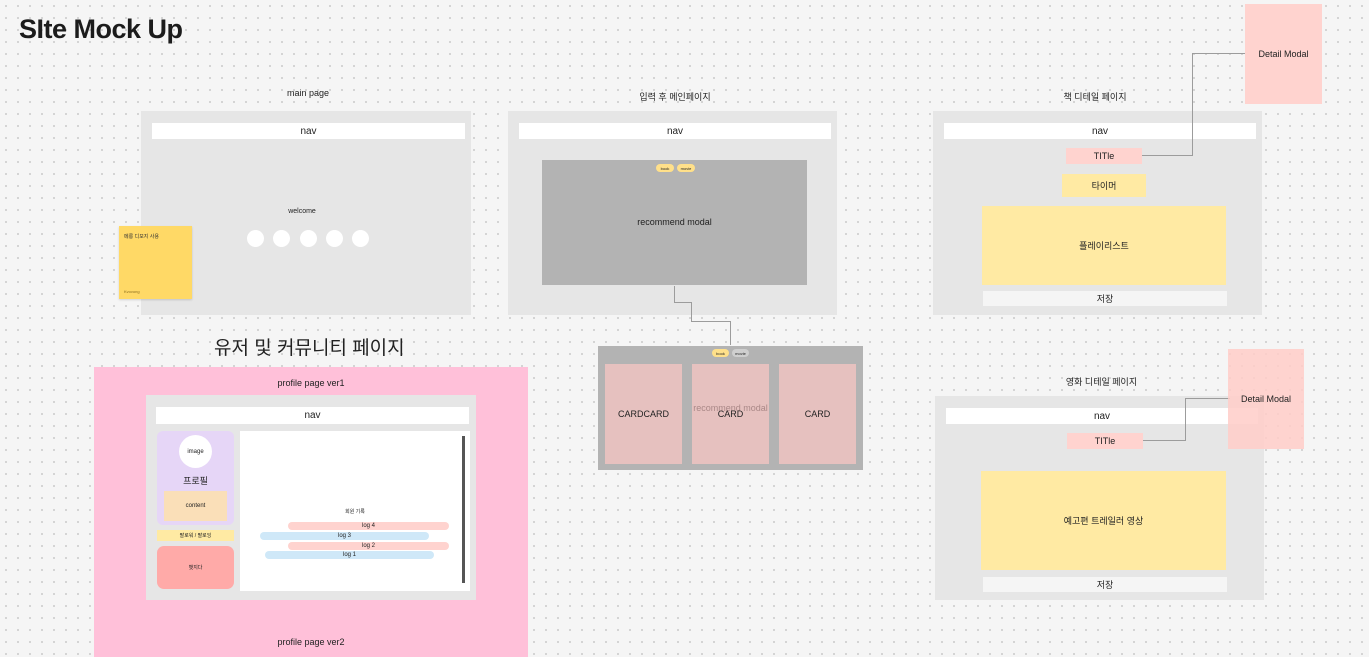 Image resolution: width=1369 pixels, height=657 pixels. Describe the element at coordinates (195, 451) in the screenshot. I see `profile-image: image` at that location.